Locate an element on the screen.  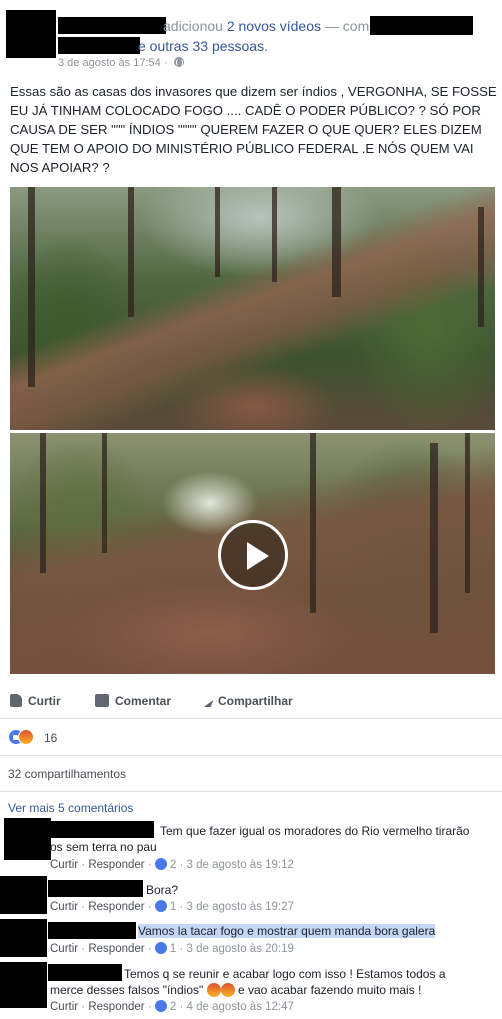
comment-icon is located at coordinates (102, 700).